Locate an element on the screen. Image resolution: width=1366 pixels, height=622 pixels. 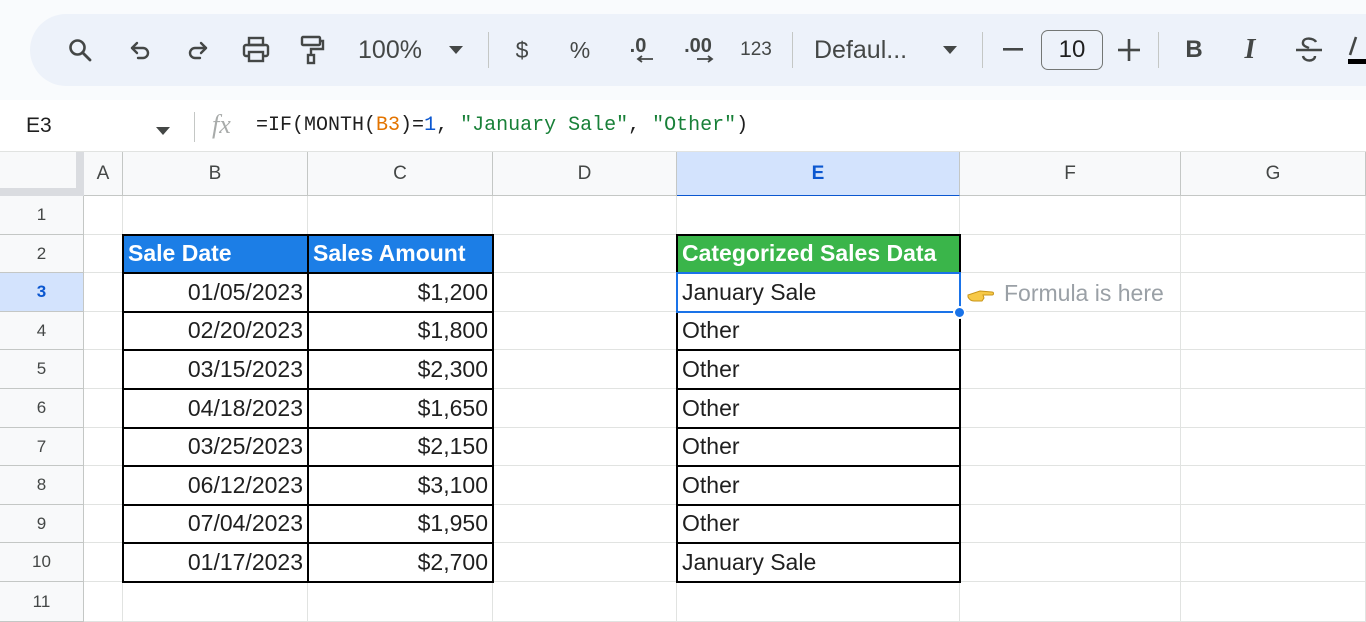
print-icon is located at coordinates (256, 50).